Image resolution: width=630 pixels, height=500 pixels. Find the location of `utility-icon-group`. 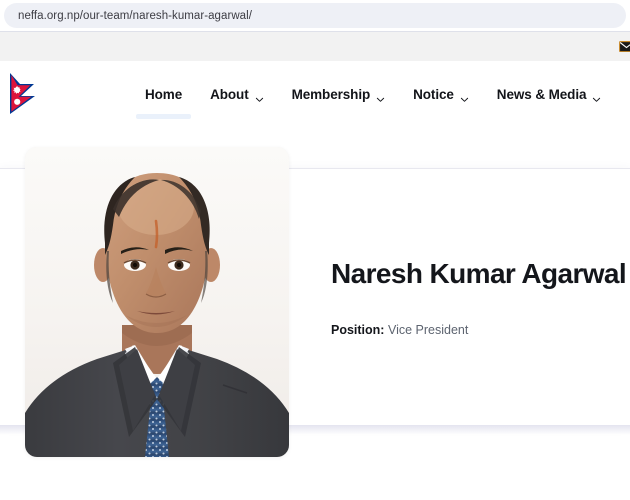

utility-icon-group is located at coordinates (624, 45).